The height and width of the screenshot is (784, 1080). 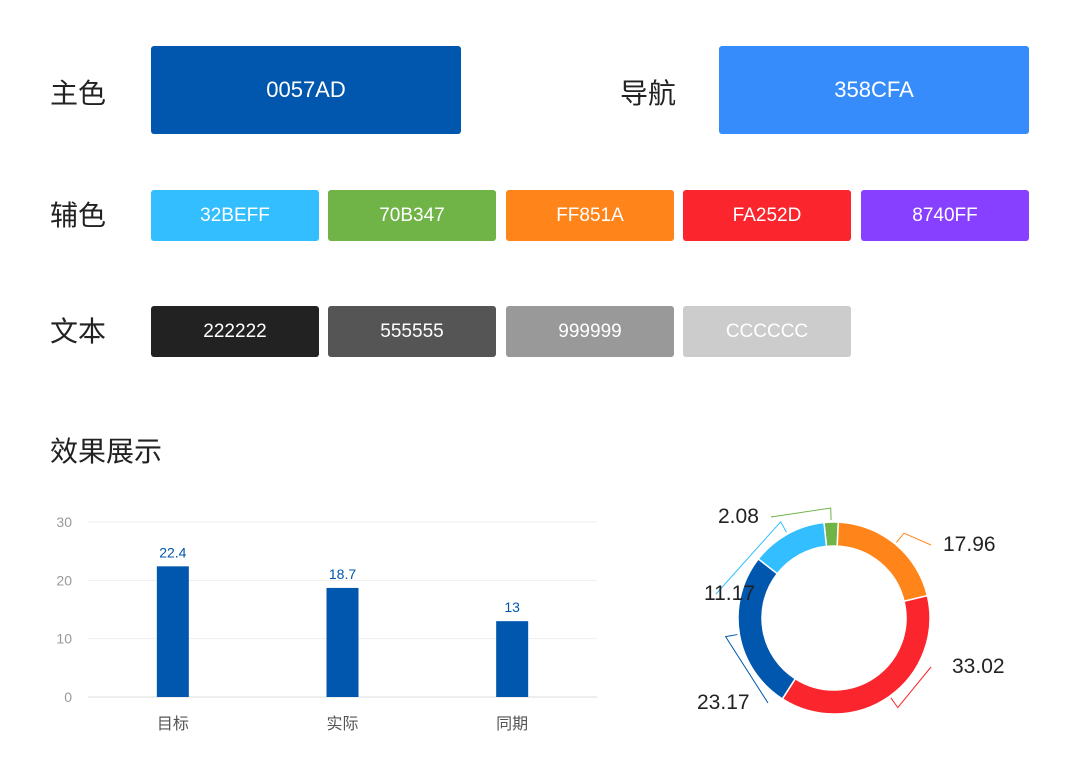 What do you see at coordinates (729, 593) in the screenshot?
I see `slice-value-label: 11.17` at bounding box center [729, 593].